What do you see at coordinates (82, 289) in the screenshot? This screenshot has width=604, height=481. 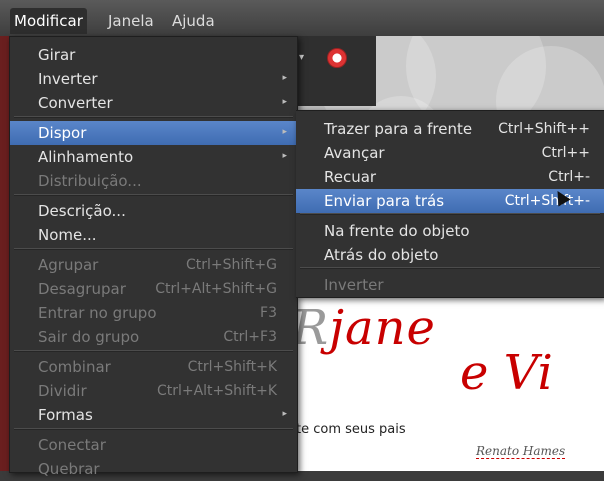 I see `menu-item-label: Desagrupar` at bounding box center [82, 289].